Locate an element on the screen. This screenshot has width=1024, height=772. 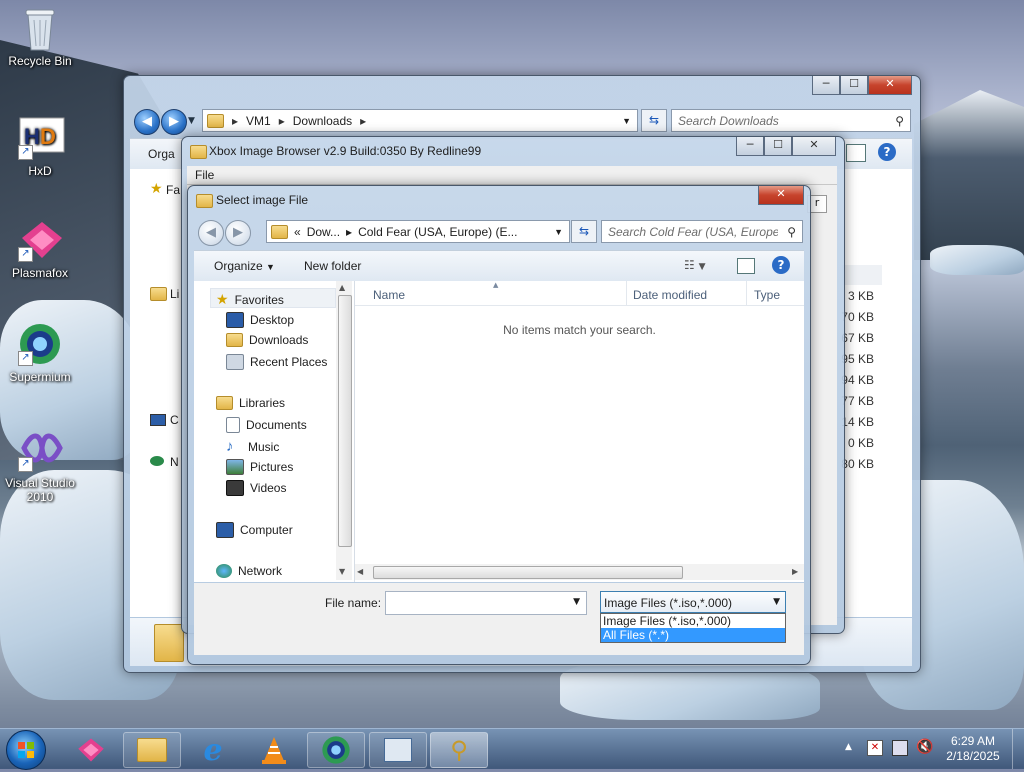
taskbar-clock: 6:29 AM 2/18/2025 is located at coordinates (973, 749).